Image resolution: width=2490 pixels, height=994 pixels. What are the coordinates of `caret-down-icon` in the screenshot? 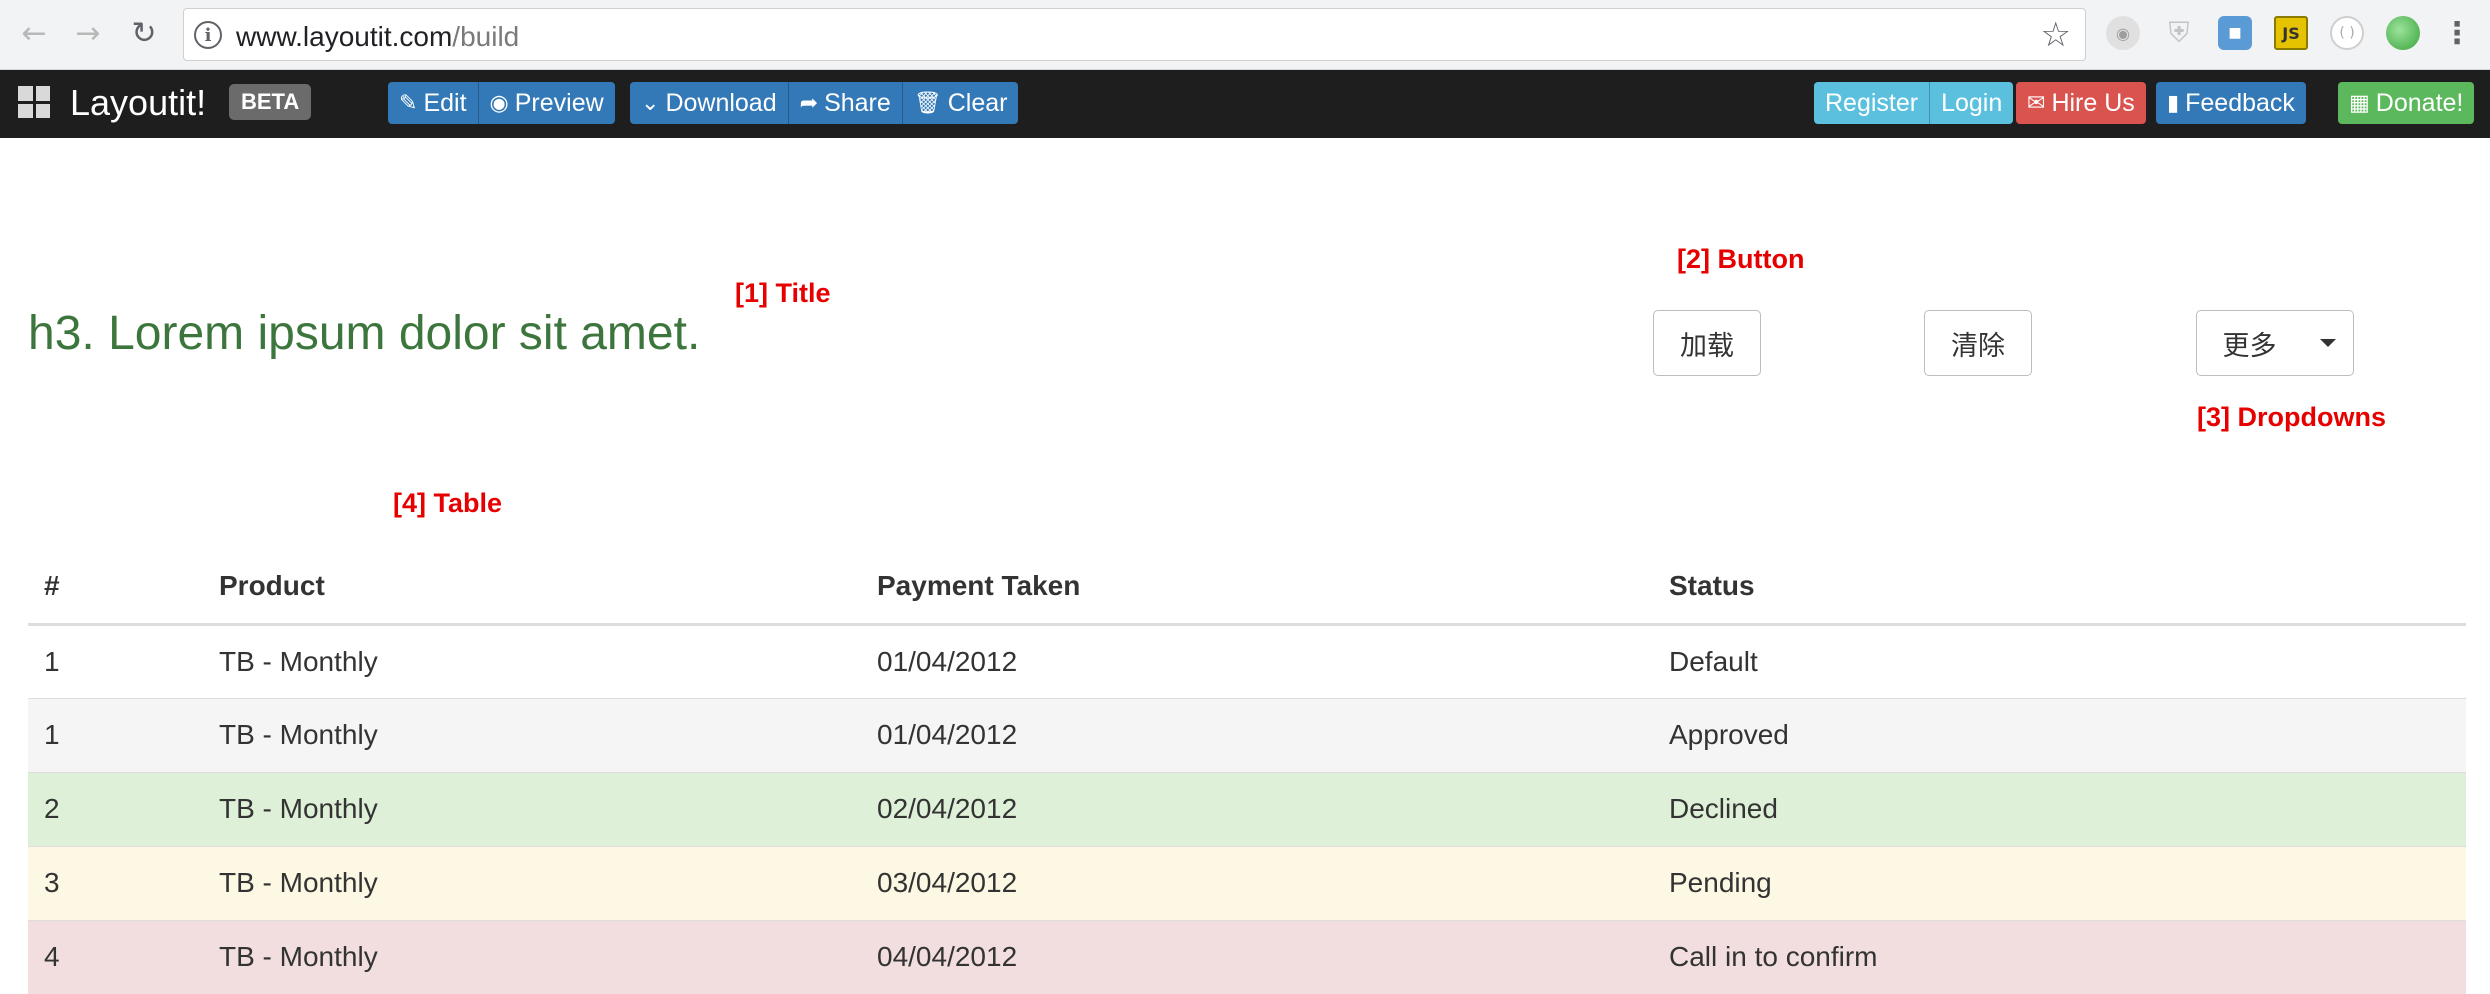 It's located at (2327, 343).